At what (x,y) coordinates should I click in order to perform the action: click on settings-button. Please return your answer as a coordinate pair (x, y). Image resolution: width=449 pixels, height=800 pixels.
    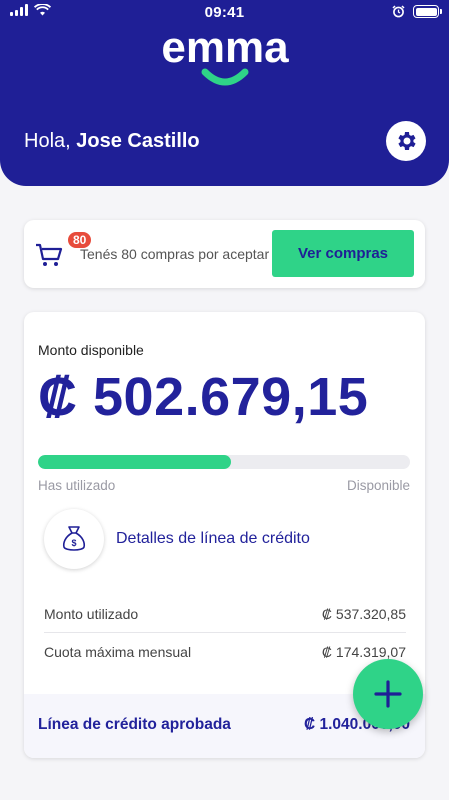
    Looking at the image, I should click on (406, 141).